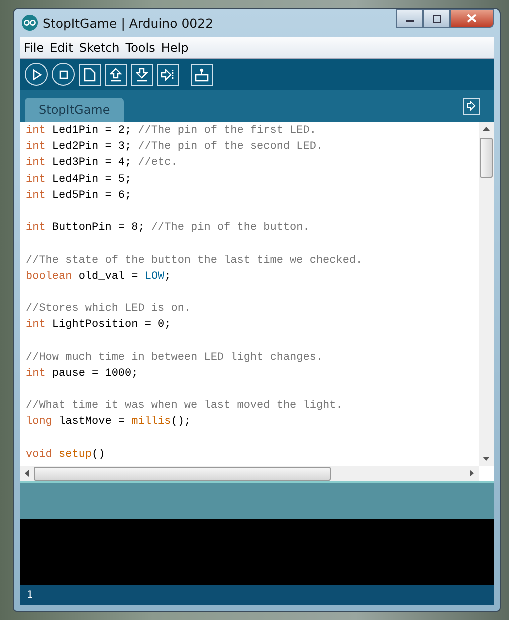  Describe the element at coordinates (62, 47) in the screenshot. I see `menu-item: Edit` at that location.